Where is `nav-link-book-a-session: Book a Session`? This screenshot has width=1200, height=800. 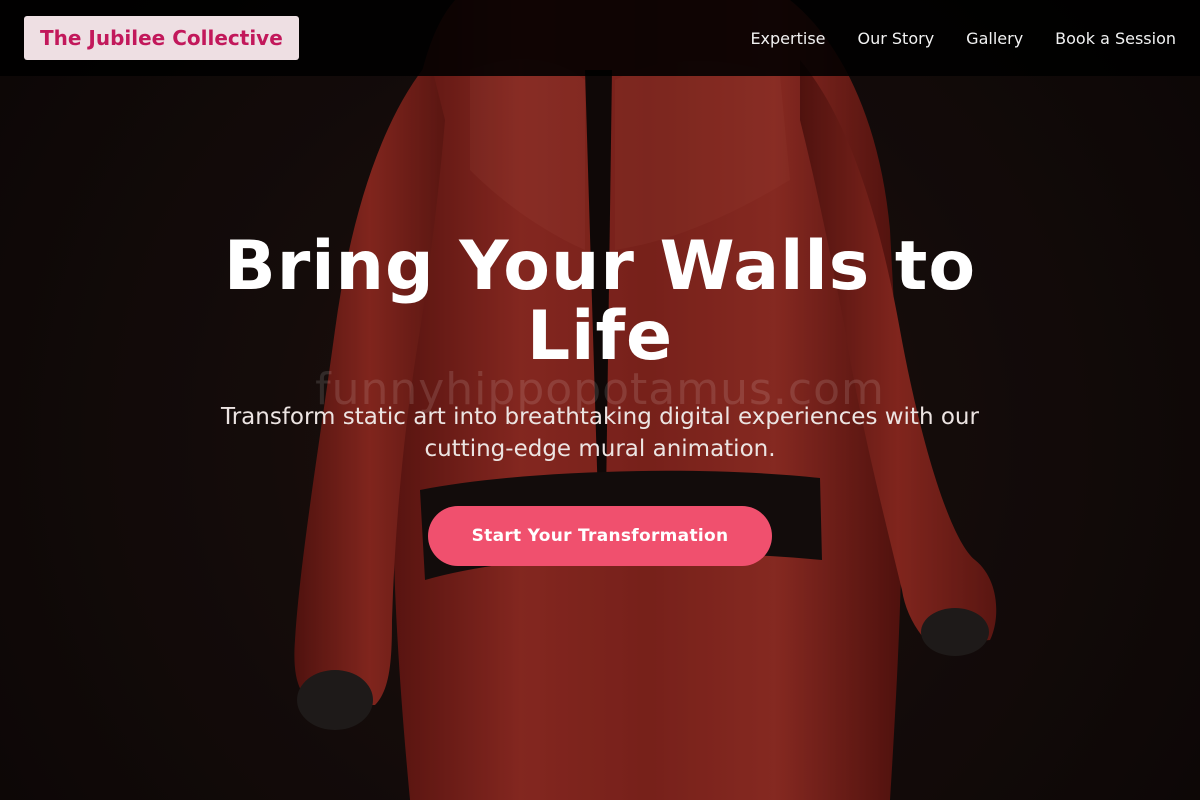 nav-link-book-a-session: Book a Session is located at coordinates (1115, 38).